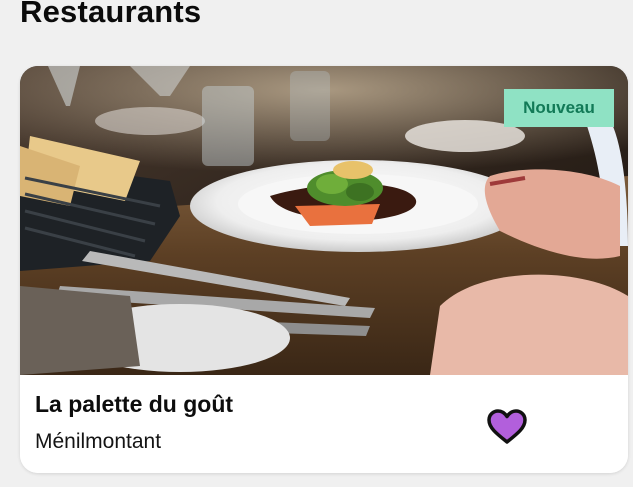  I want to click on favorite-button, so click(507, 427).